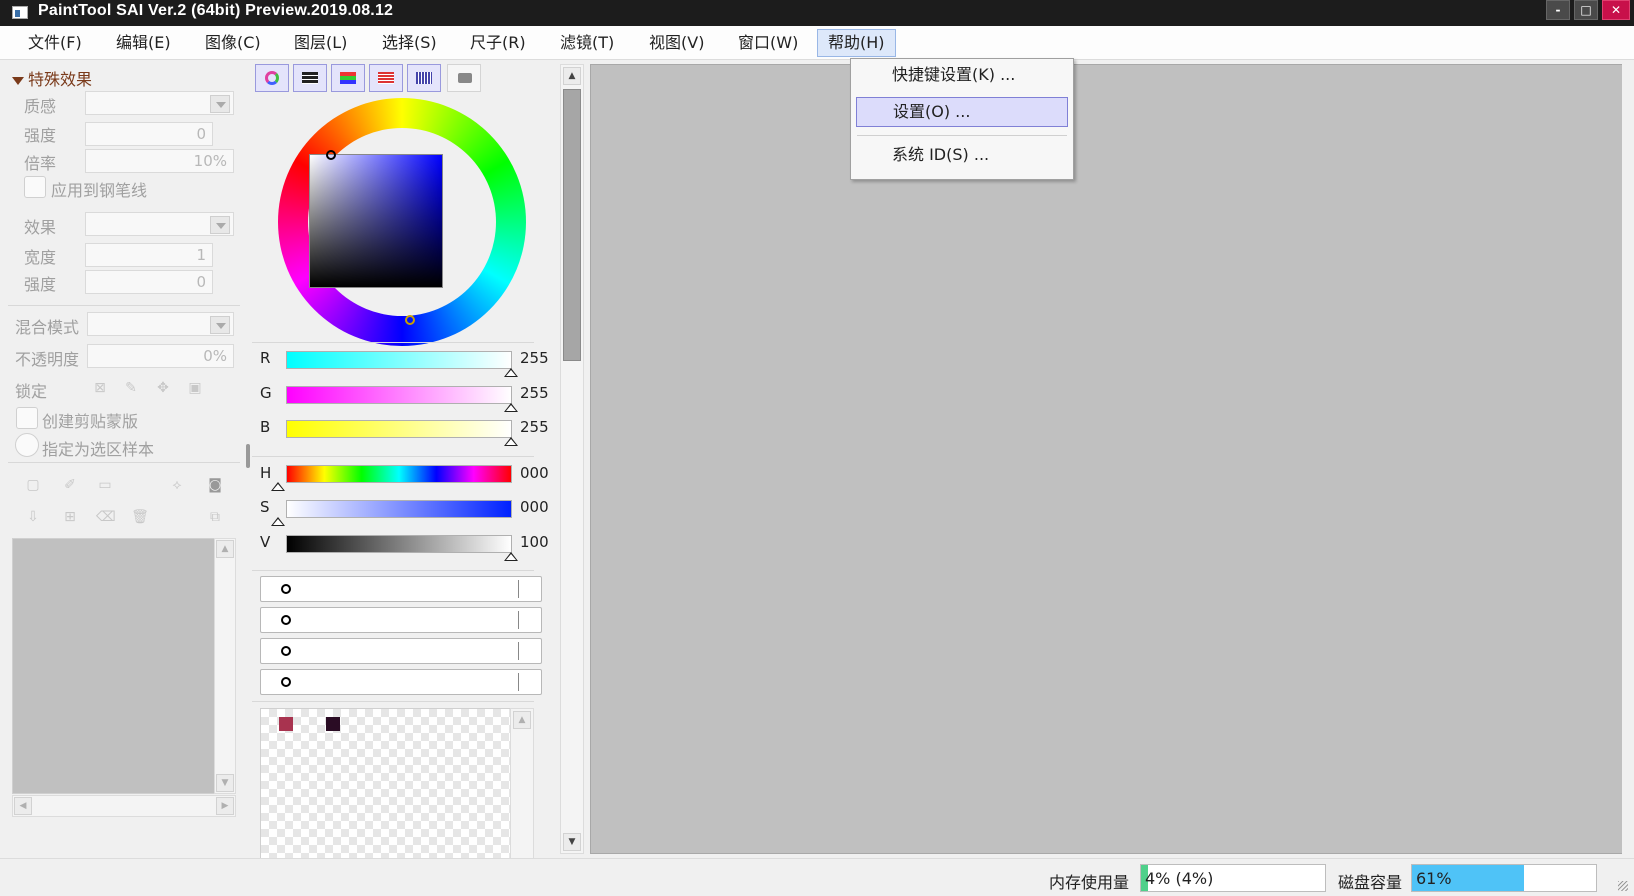  I want to click on close-button: ✕, so click(1616, 10).